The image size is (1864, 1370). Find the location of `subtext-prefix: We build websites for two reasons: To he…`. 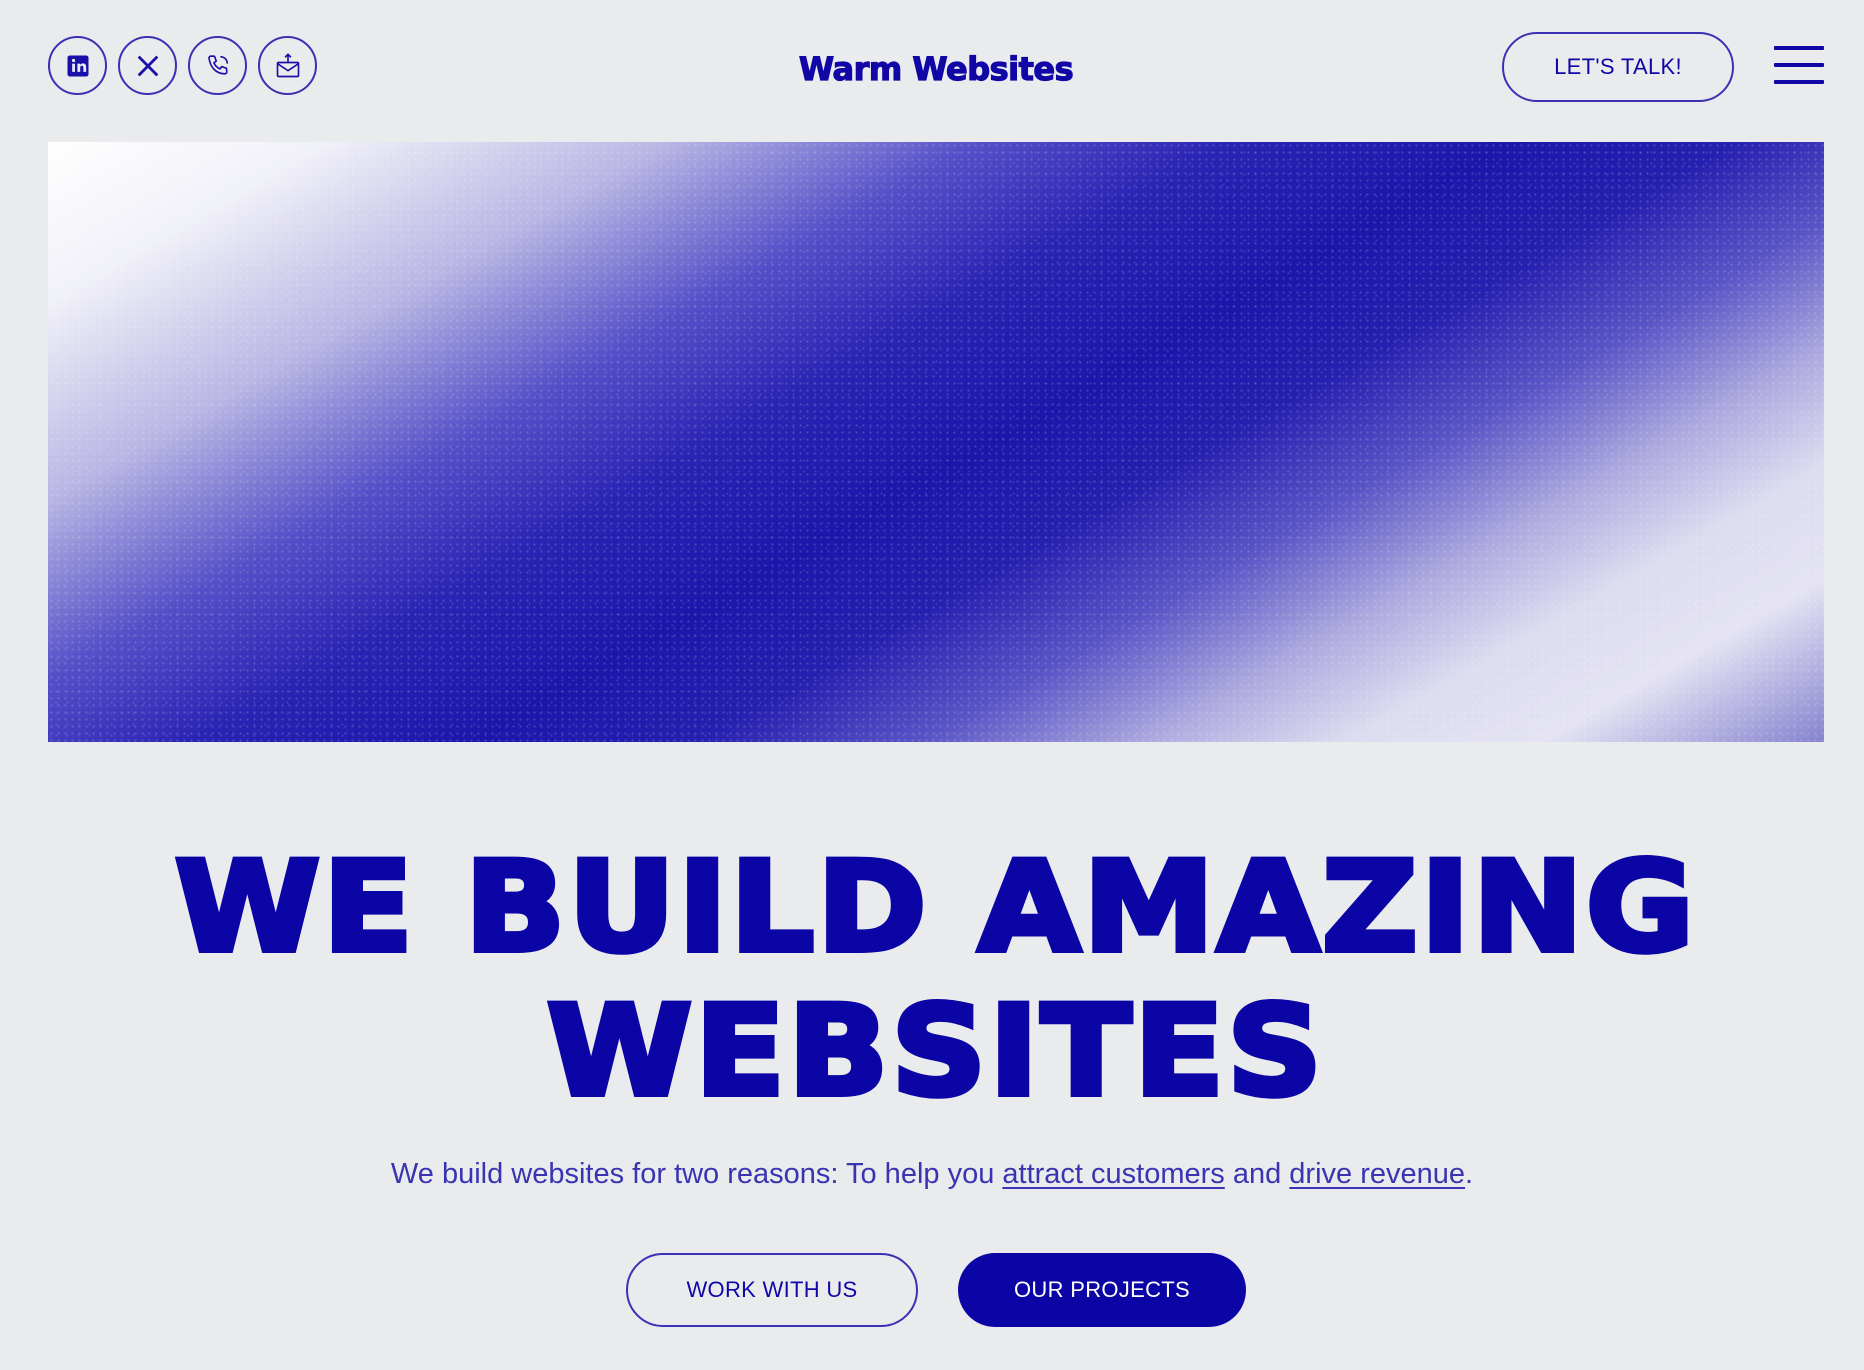

subtext-prefix: We build websites for two reasons: To he… is located at coordinates (696, 1174).